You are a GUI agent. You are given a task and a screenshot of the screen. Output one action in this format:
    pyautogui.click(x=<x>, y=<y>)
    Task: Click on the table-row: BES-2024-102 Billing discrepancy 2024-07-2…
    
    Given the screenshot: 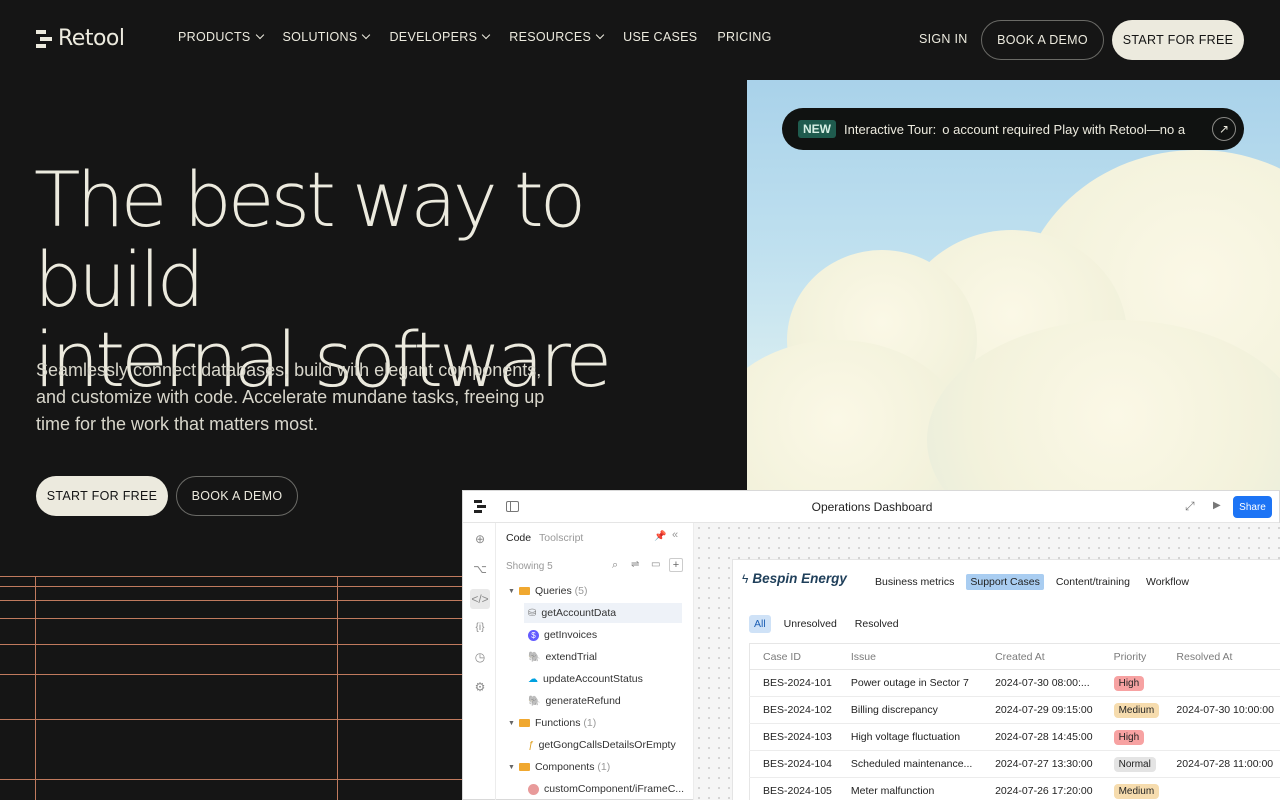 What is the action you would take?
    pyautogui.click(x=1014, y=710)
    